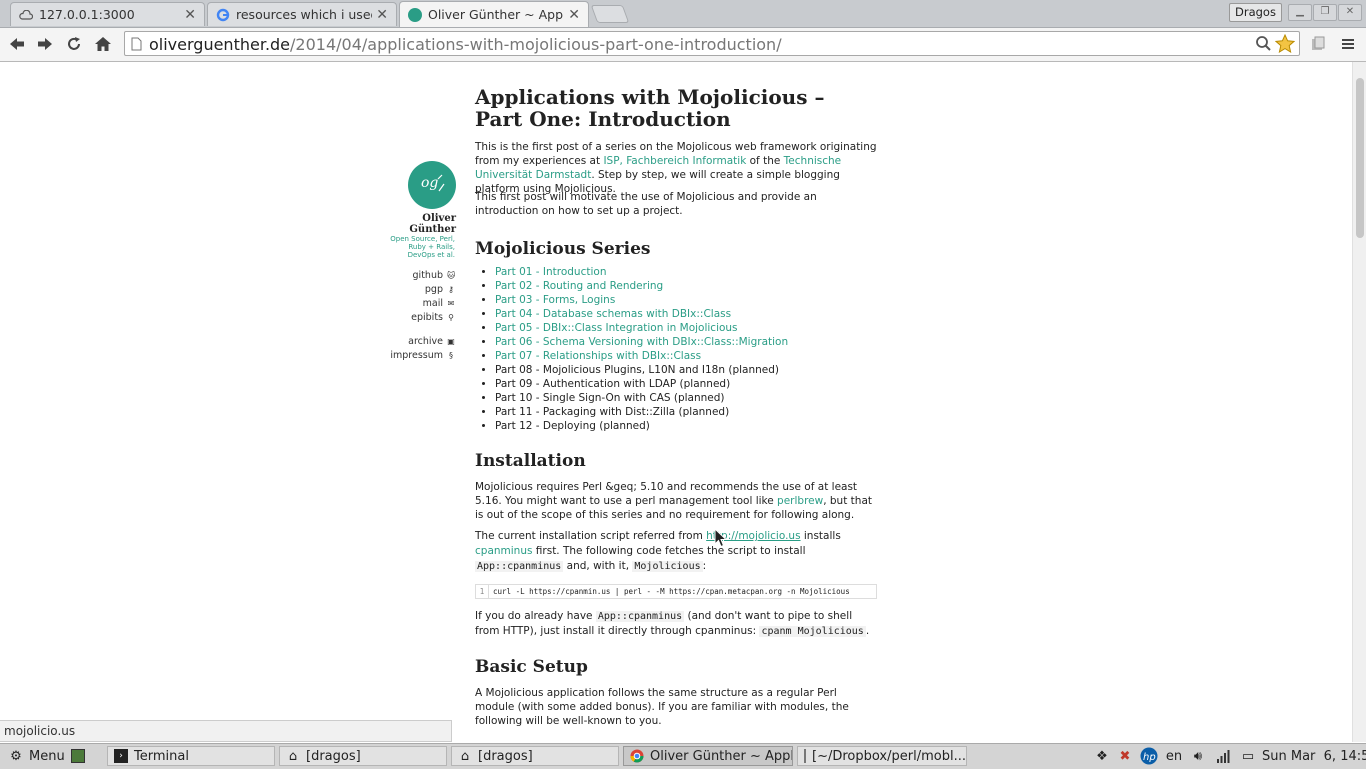 This screenshot has width=1366, height=769. I want to click on cpanminus-link: cpanminus, so click(503, 551).